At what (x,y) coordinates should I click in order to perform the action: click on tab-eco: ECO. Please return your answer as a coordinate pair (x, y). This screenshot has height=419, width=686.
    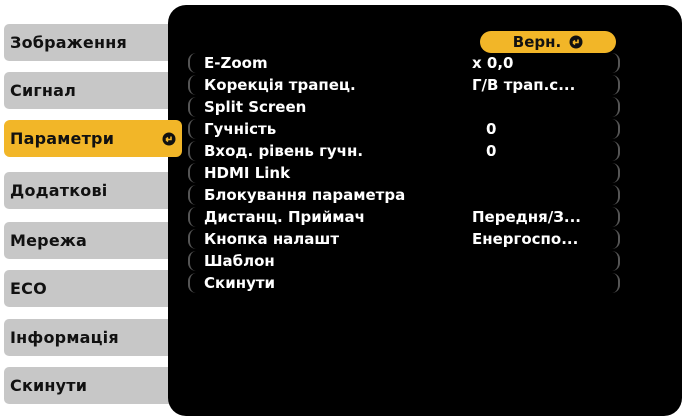
    Looking at the image, I should click on (89, 288).